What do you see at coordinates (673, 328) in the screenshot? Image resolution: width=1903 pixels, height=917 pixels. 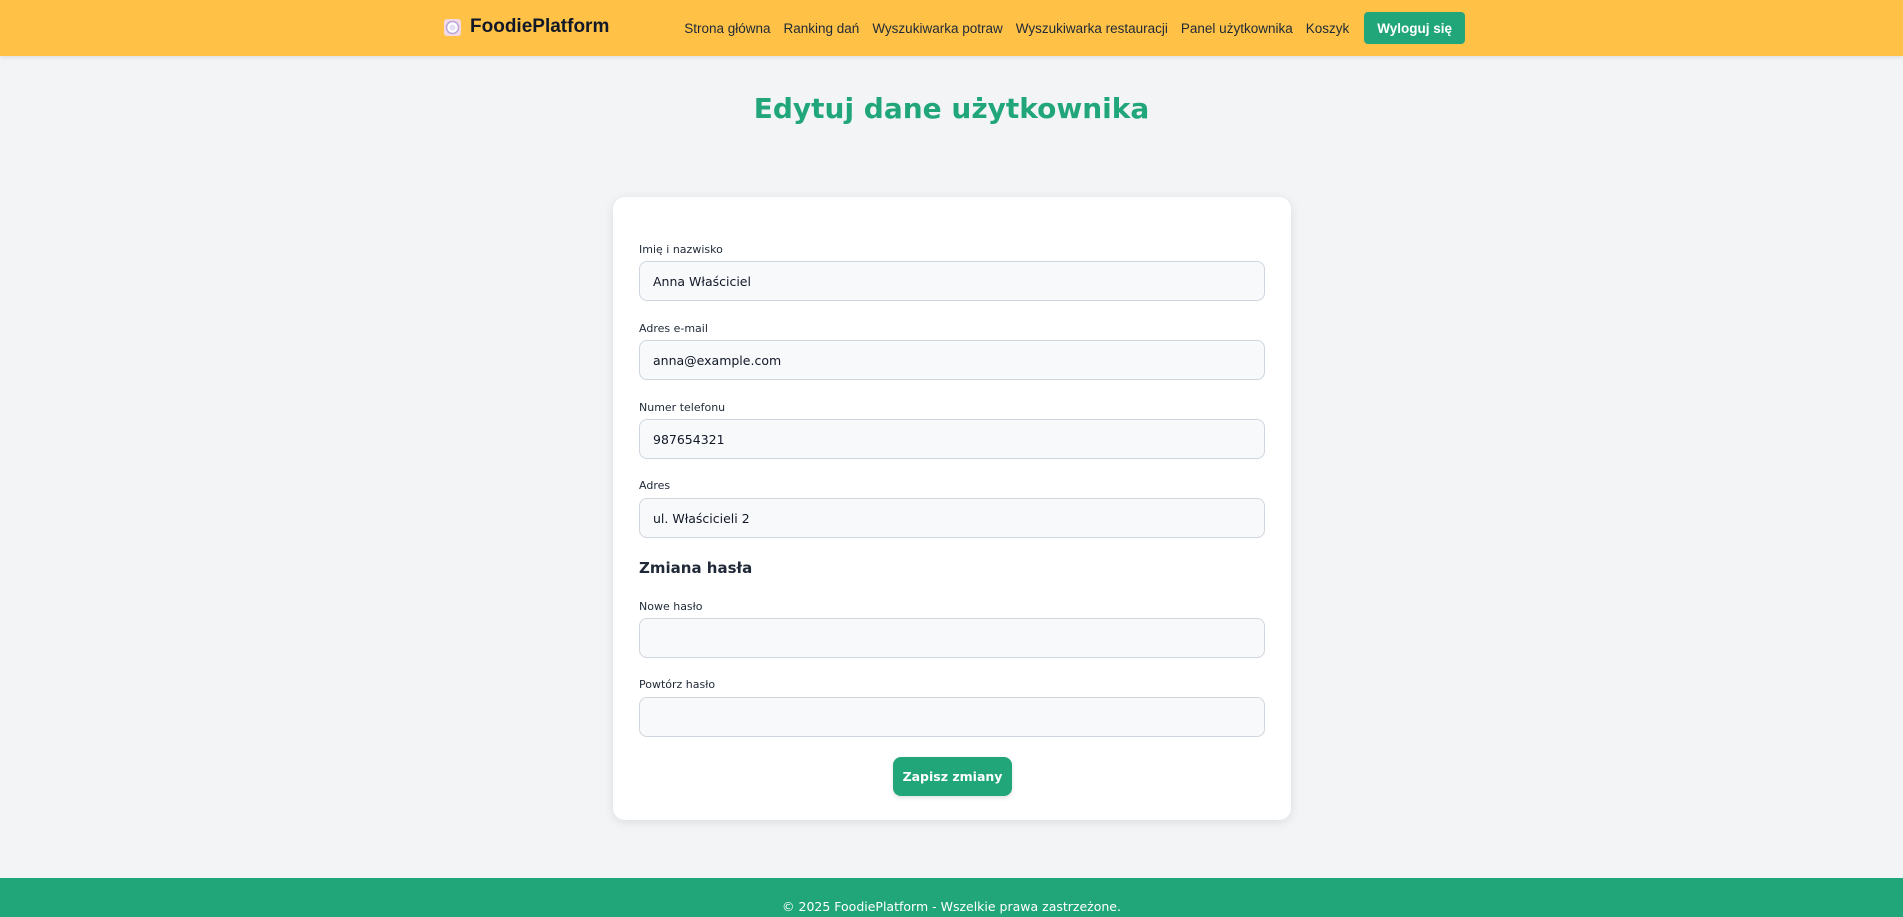 I see `email-label: Adres e-mail` at bounding box center [673, 328].